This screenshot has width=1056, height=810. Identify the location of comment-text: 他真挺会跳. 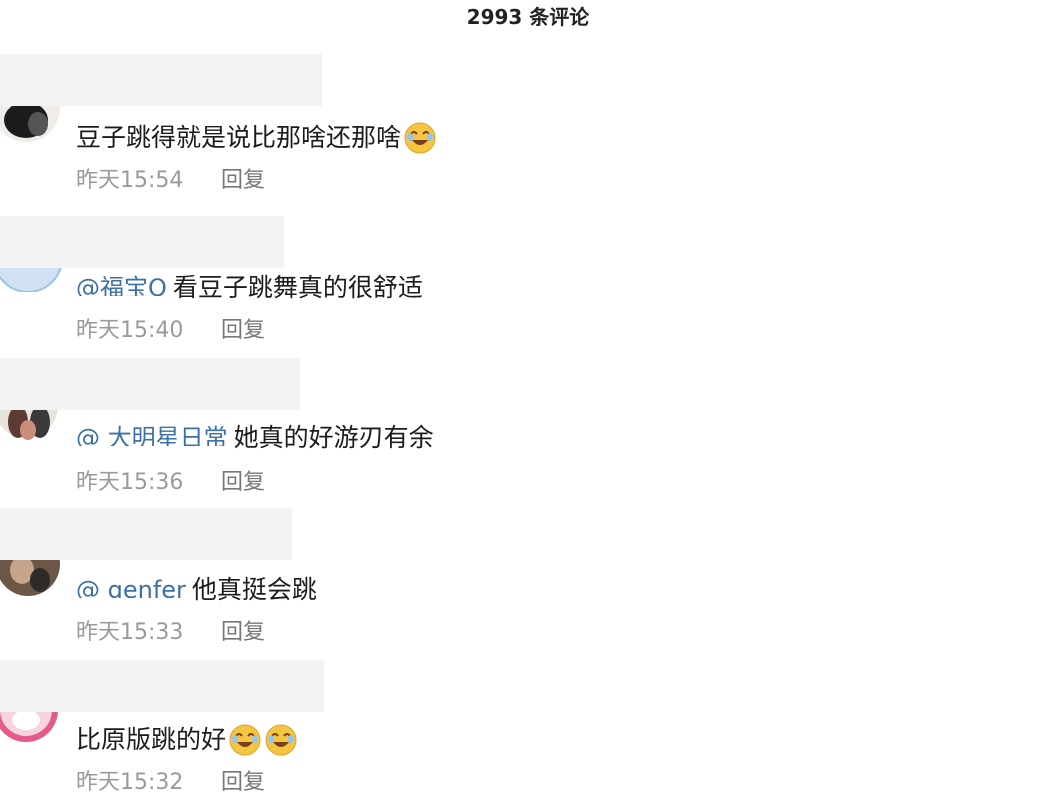
(254, 589).